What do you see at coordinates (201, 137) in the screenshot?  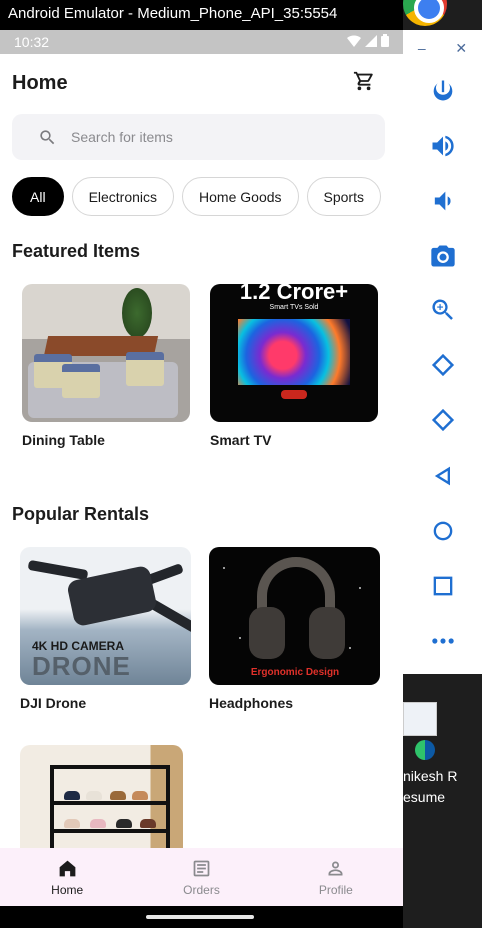 I see `search-input` at bounding box center [201, 137].